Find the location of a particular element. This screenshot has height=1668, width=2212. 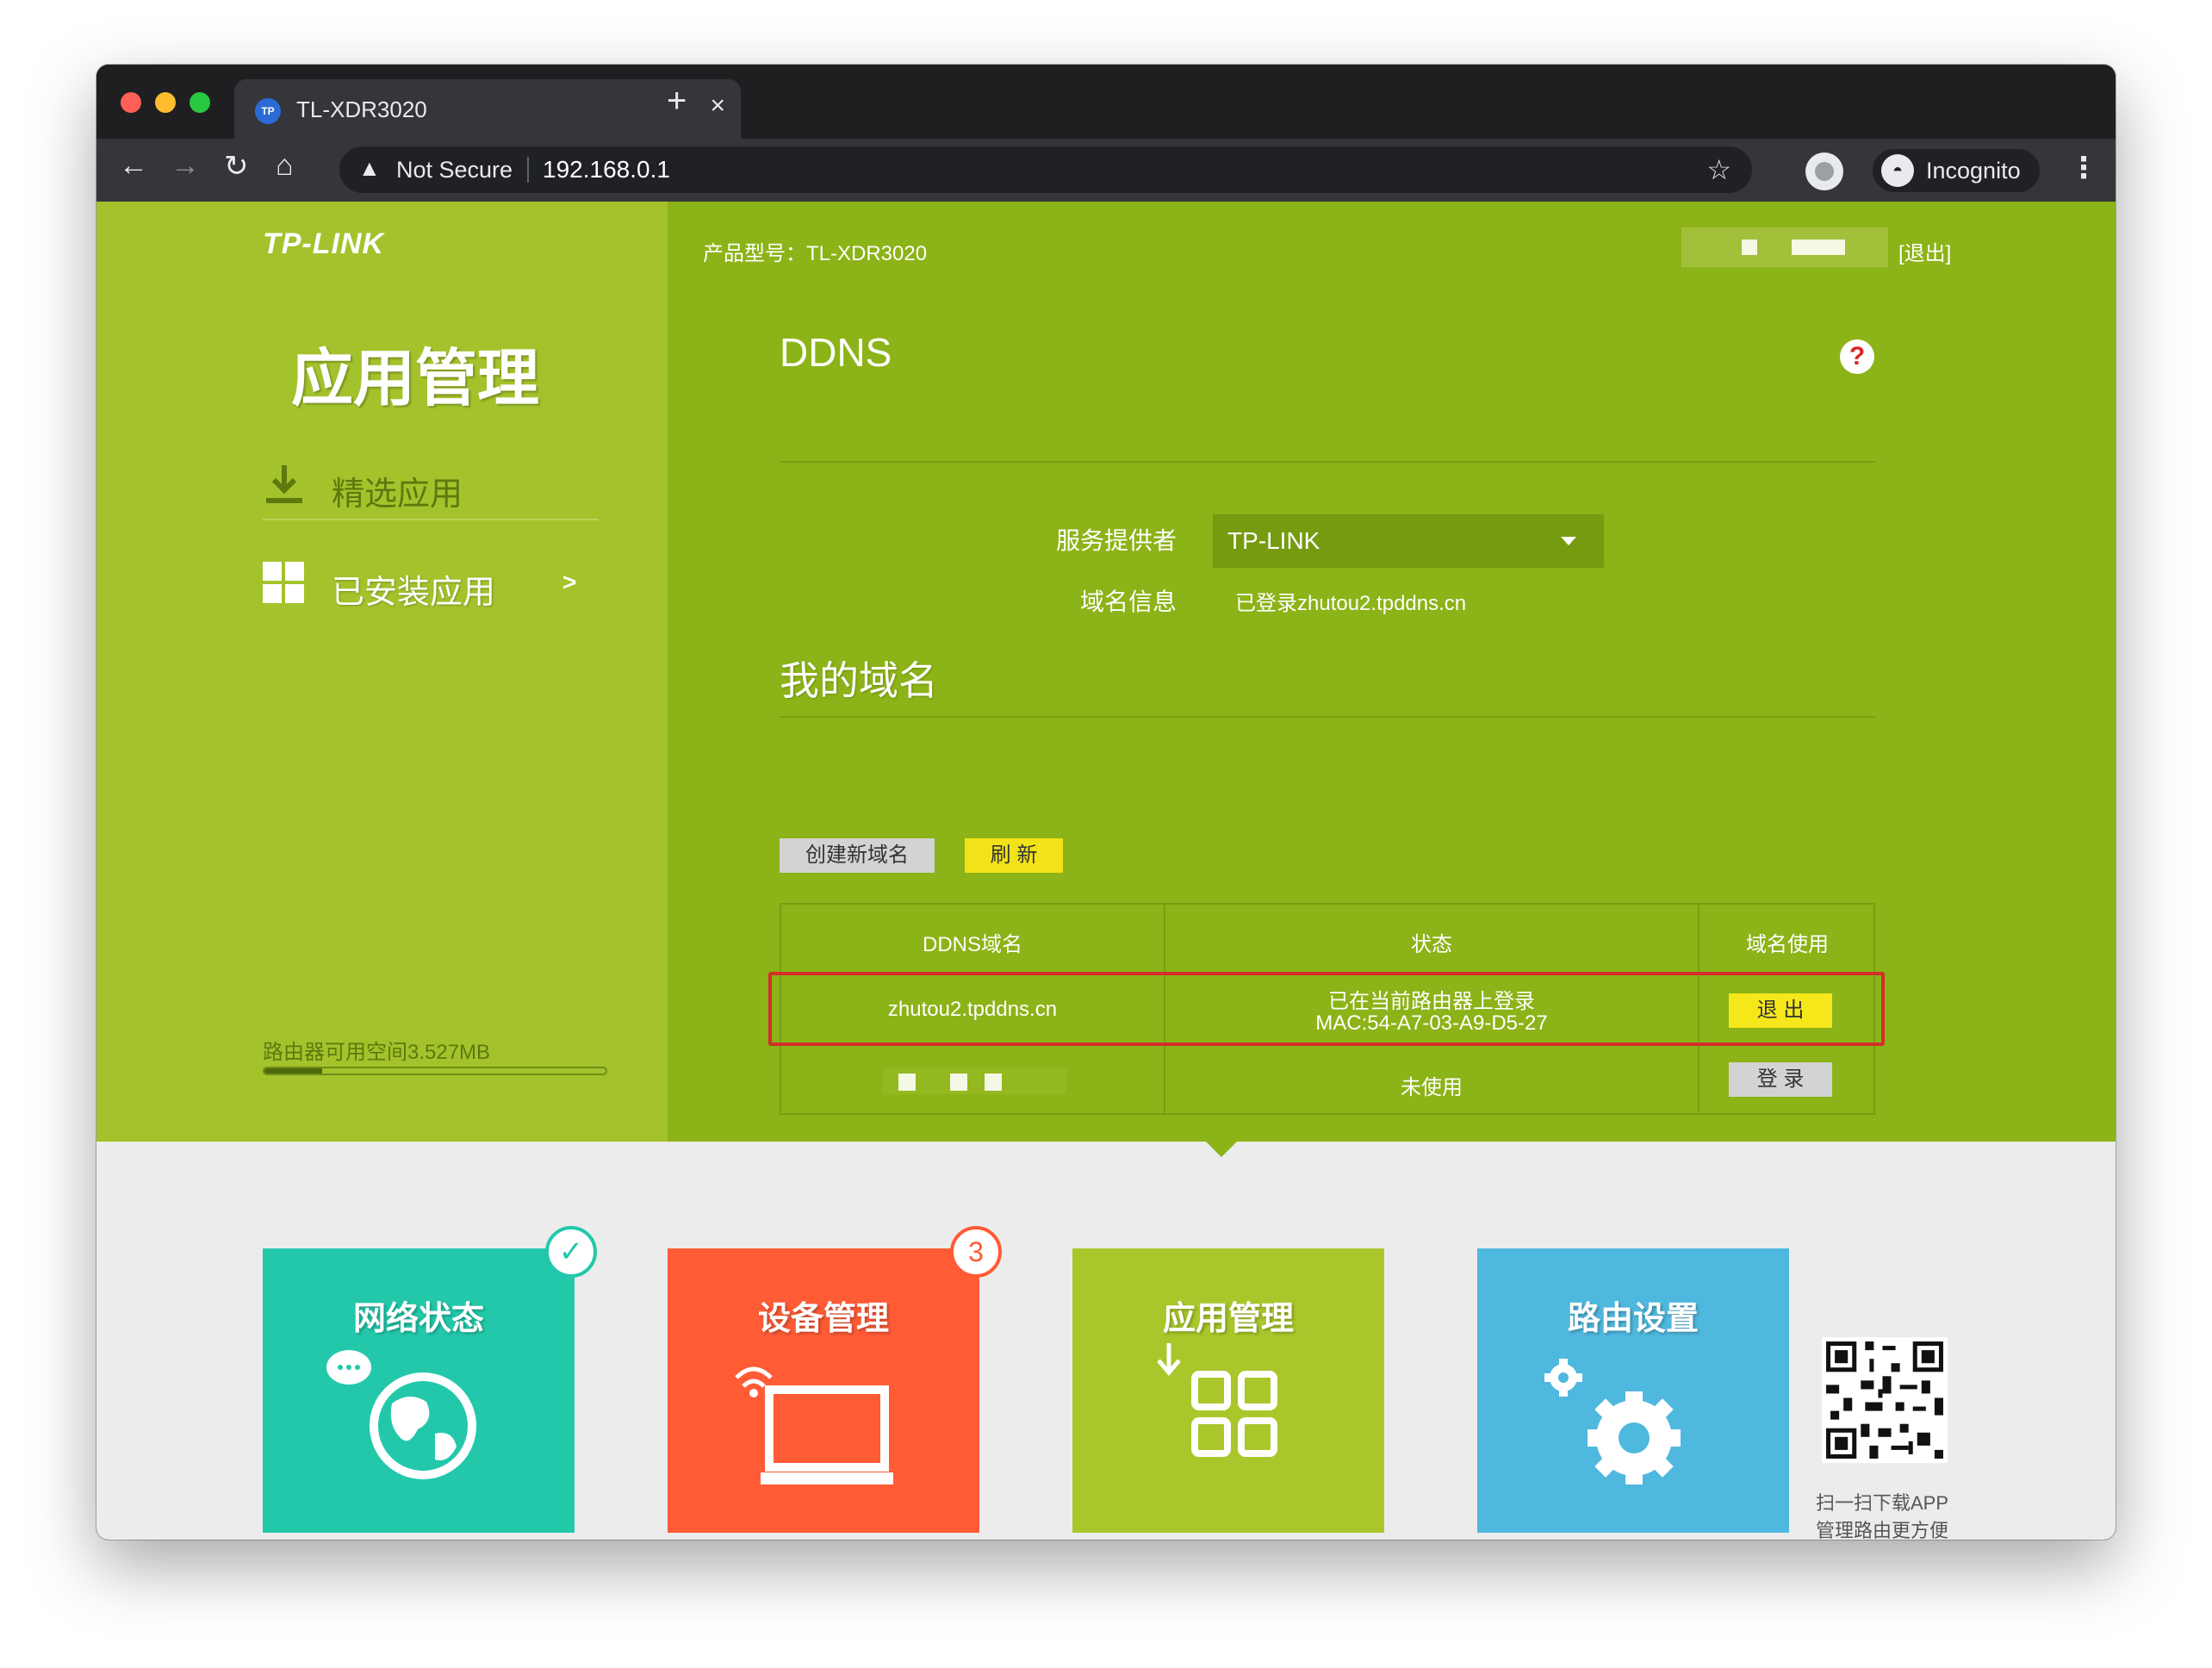

tile-device-management: 设备管理 3 is located at coordinates (835, 1379).